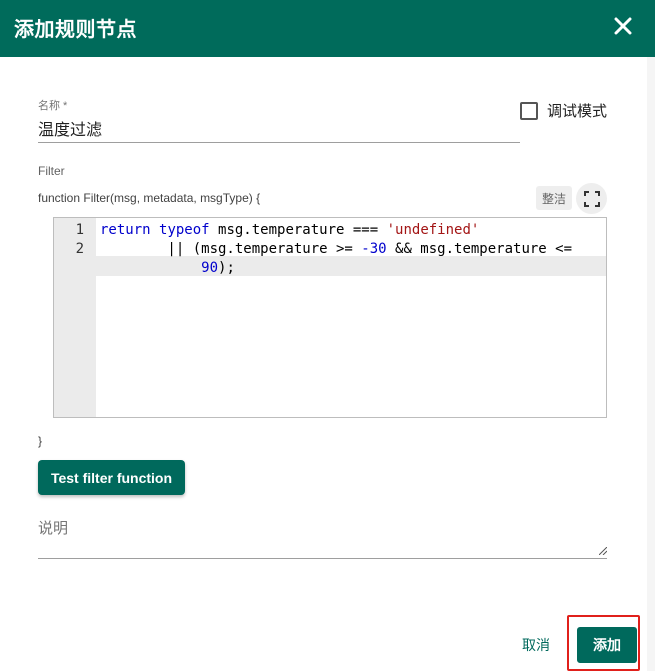 The image size is (655, 671). What do you see at coordinates (53, 106) in the screenshot?
I see `name-label: 名称 *` at bounding box center [53, 106].